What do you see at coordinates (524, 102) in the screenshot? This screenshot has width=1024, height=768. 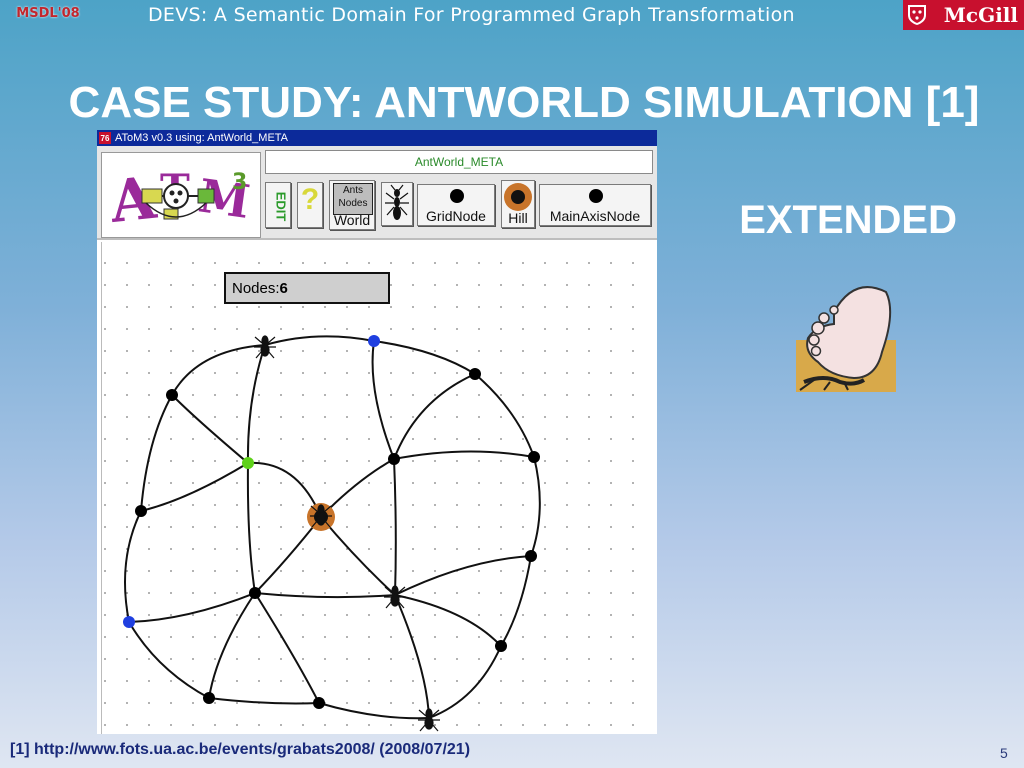 I see `slide-title: CASE STUDY: ANTWORLD SIMULATION [1]` at bounding box center [524, 102].